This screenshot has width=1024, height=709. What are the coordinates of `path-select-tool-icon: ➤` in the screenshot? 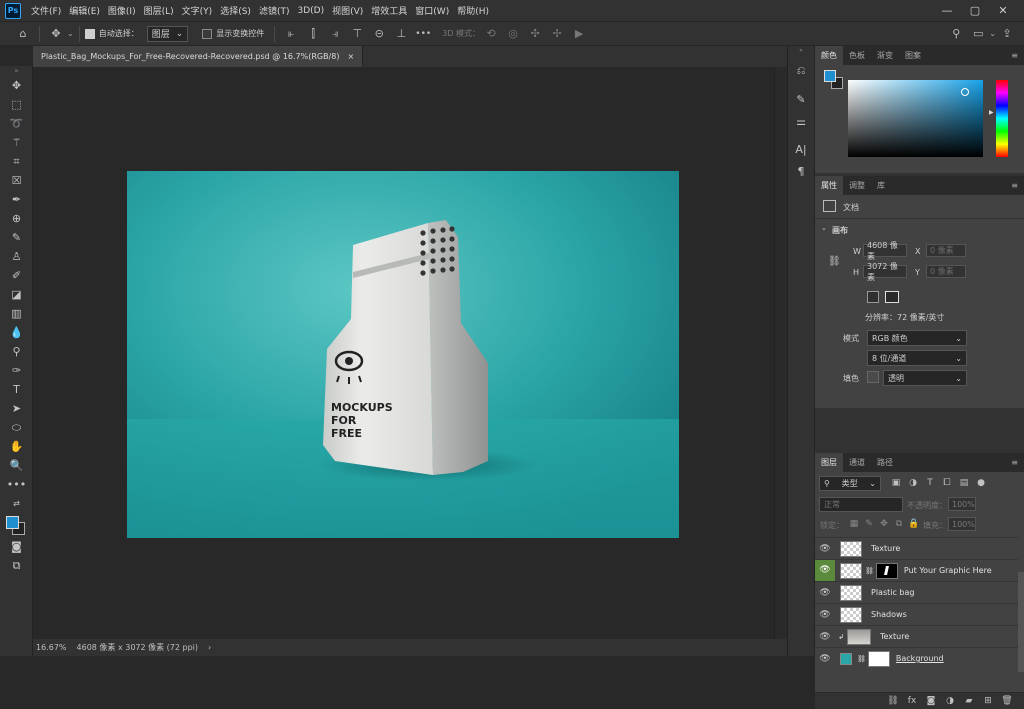 It's located at (16, 408).